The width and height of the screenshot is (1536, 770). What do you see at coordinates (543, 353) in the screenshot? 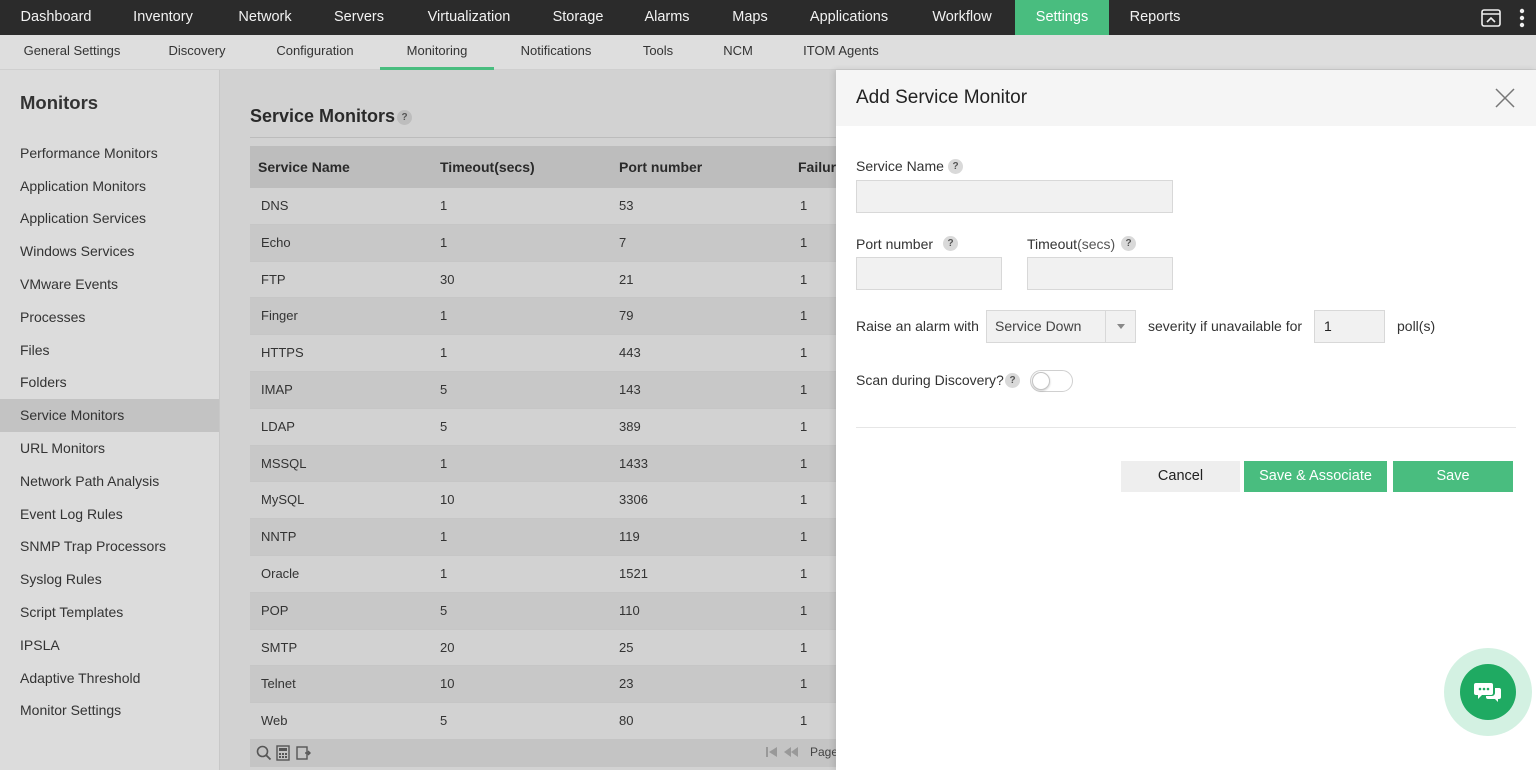
I see `table-row: HTTPS 1 443 1` at bounding box center [543, 353].